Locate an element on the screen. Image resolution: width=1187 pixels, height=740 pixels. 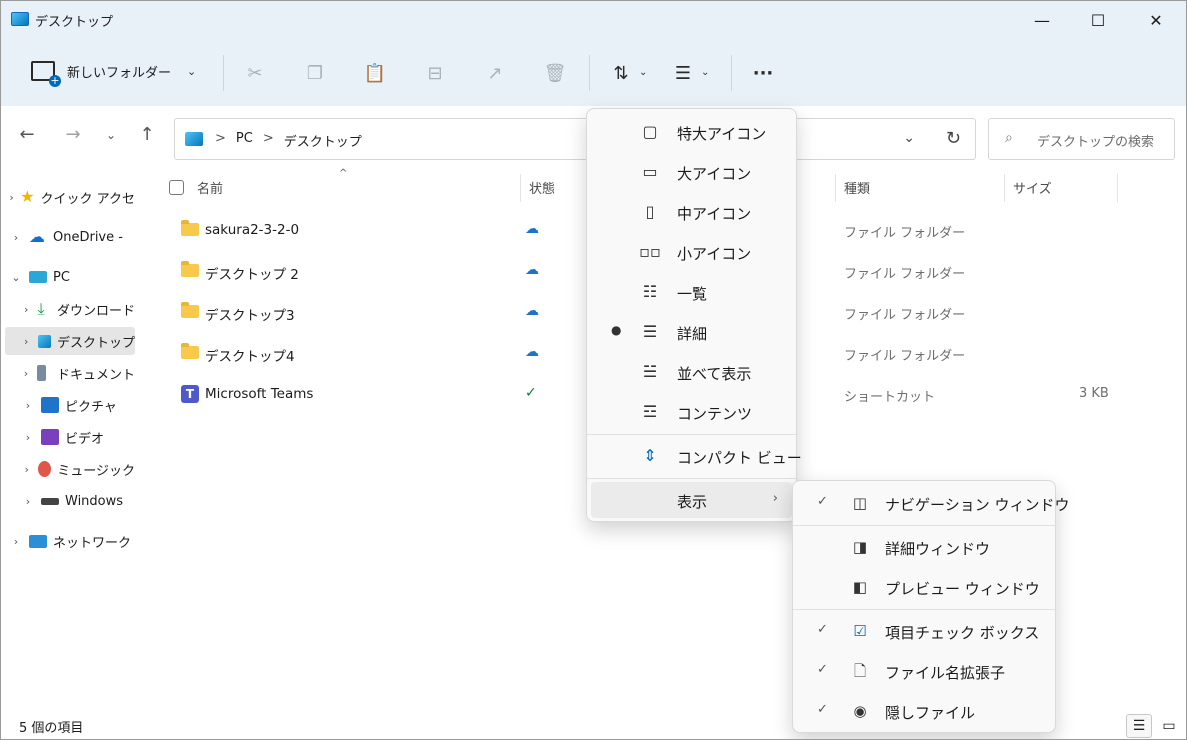
sidebar-item-documents: › ドキュメント is located at coordinates (78, 373).